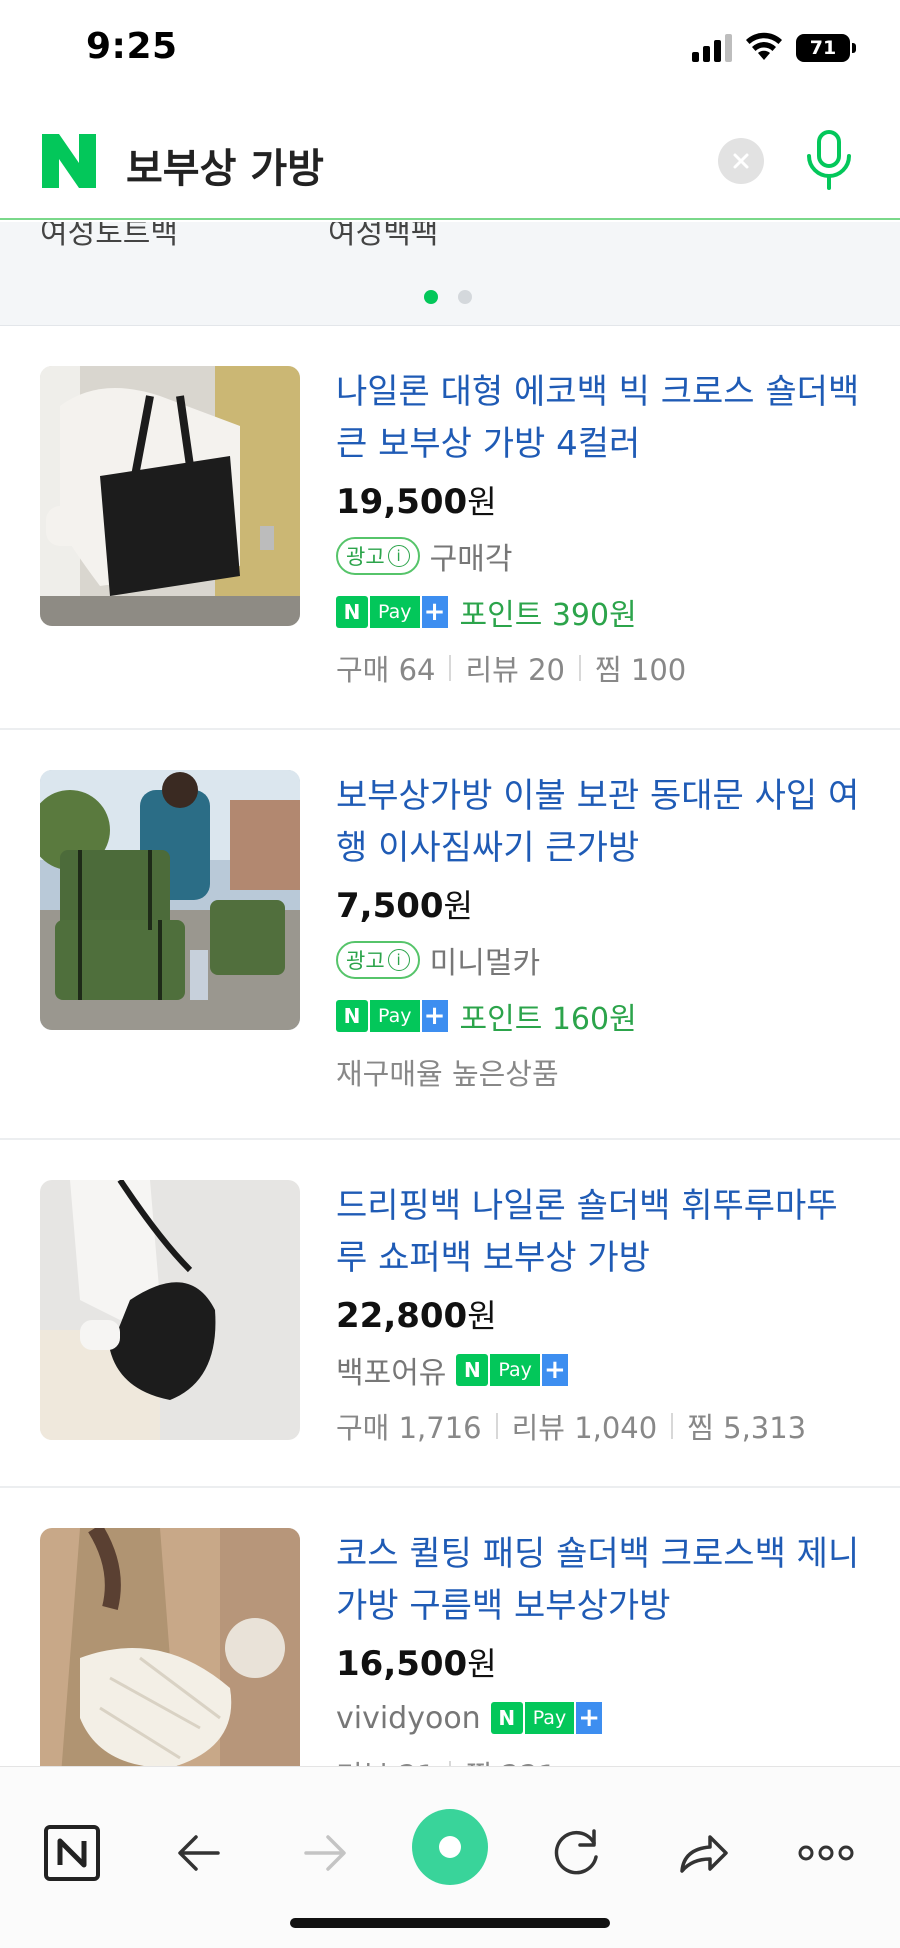 The width and height of the screenshot is (900, 1948). I want to click on home-indicator, so click(450, 1923).